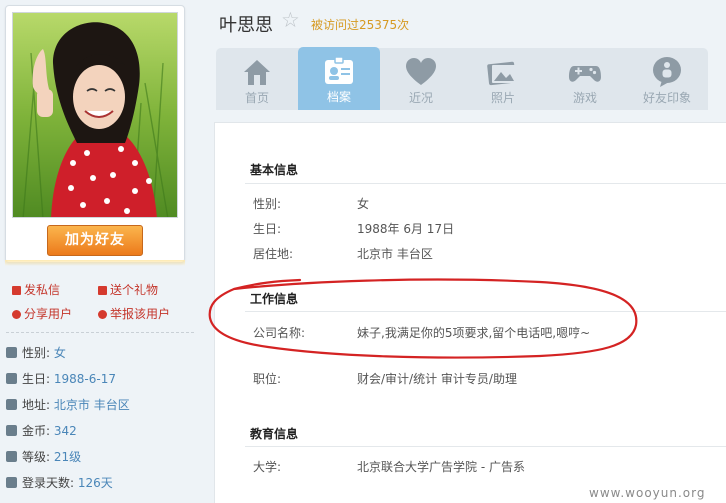 This screenshot has width=726, height=503. I want to click on watermark: www.wooyun.org, so click(647, 493).